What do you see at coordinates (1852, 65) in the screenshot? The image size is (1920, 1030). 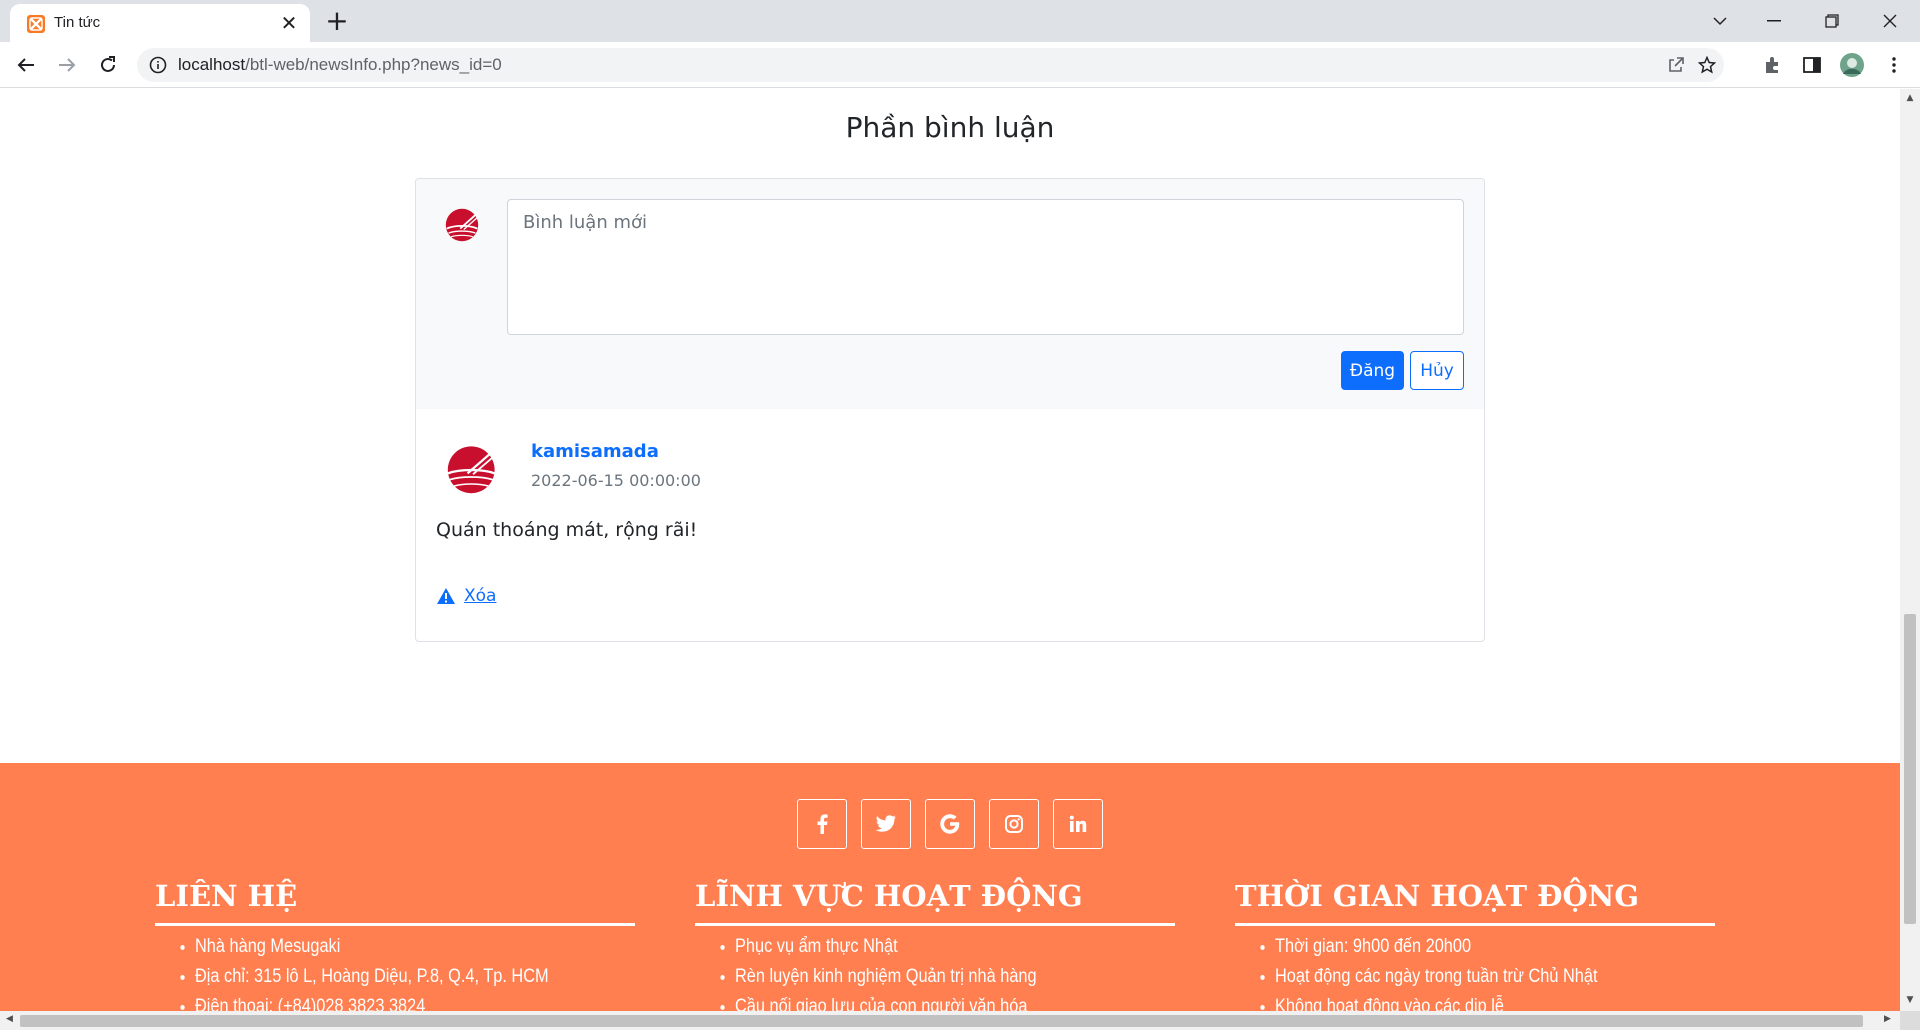 I see `profile-avatar` at bounding box center [1852, 65].